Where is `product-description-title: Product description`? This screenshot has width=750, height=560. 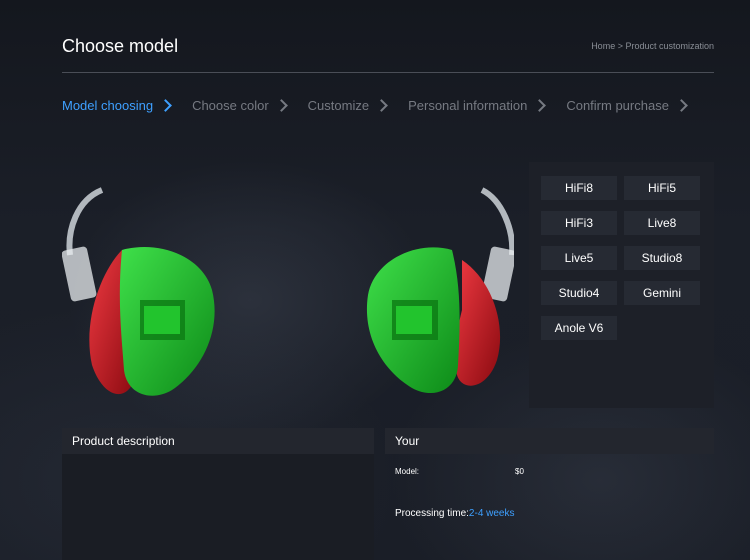
product-description-title: Product description is located at coordinates (218, 441).